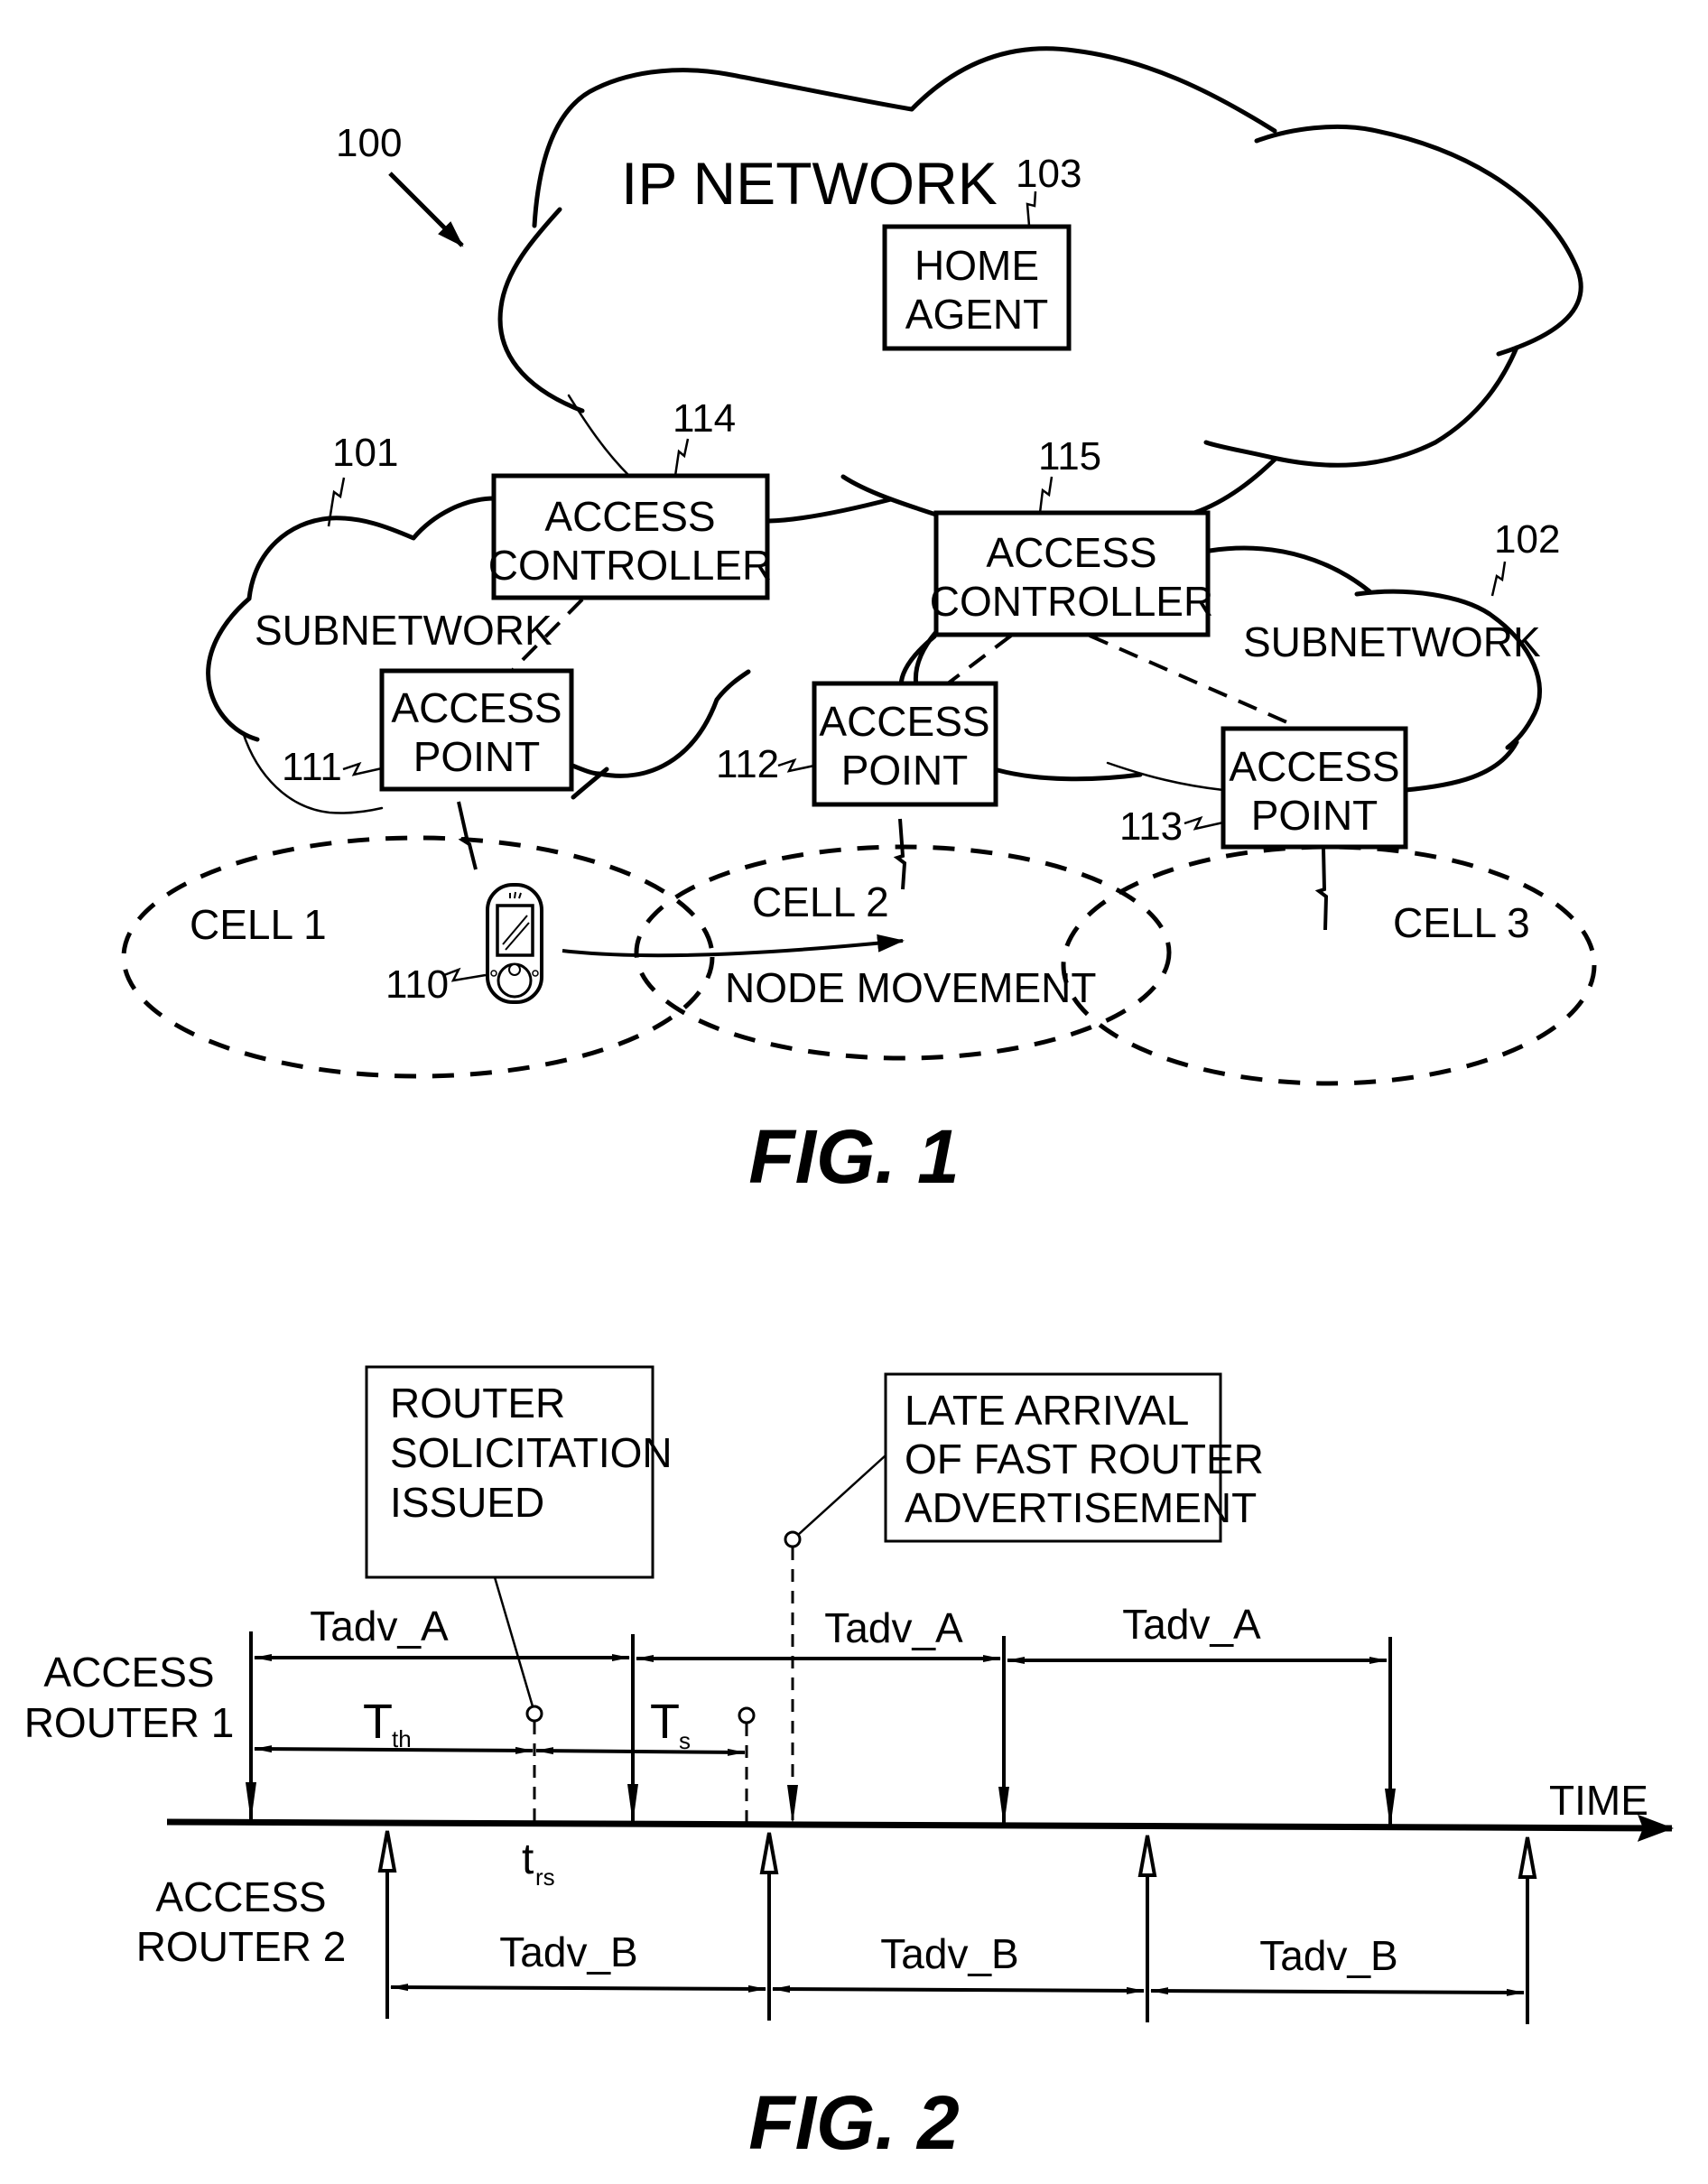 The height and width of the screenshot is (2184, 1708). What do you see at coordinates (369, 143) in the screenshot?
I see `system-ref-label: 100` at bounding box center [369, 143].